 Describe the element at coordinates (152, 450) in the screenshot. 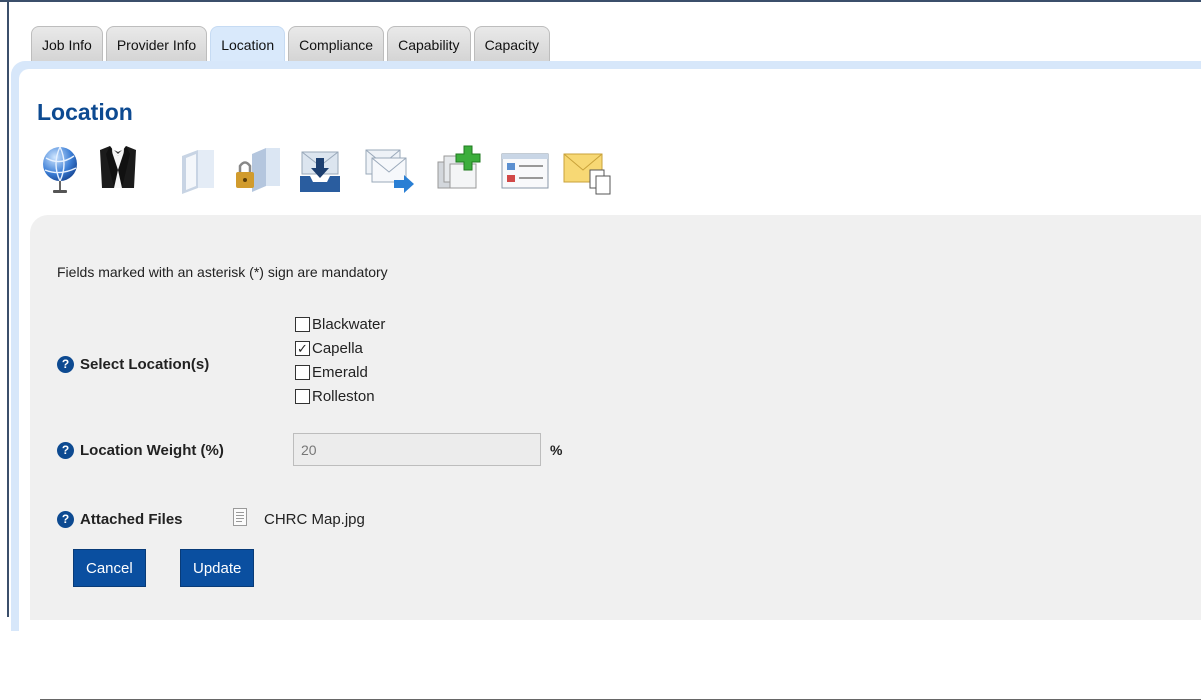

I see `location-weight-label: Location Weight (%)` at that location.